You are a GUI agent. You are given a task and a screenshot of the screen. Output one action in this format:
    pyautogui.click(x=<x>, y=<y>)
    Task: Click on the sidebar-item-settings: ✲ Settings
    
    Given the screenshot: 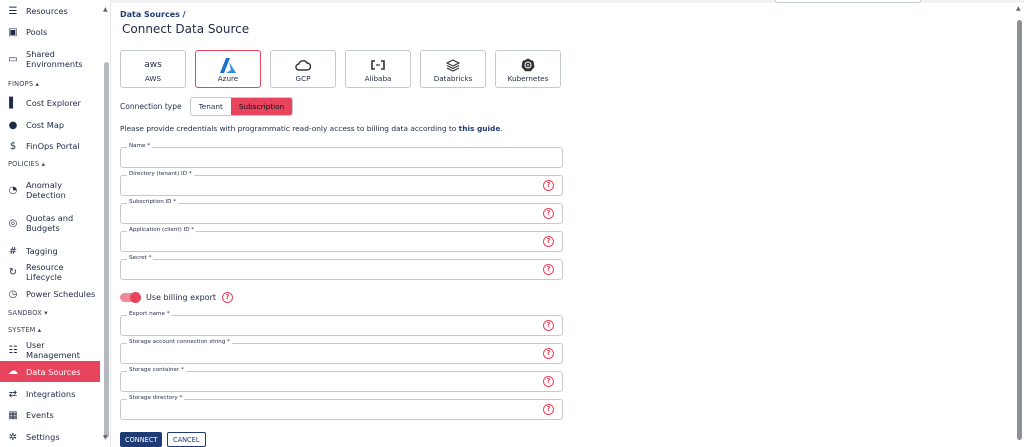 What is the action you would take?
    pyautogui.click(x=50, y=437)
    